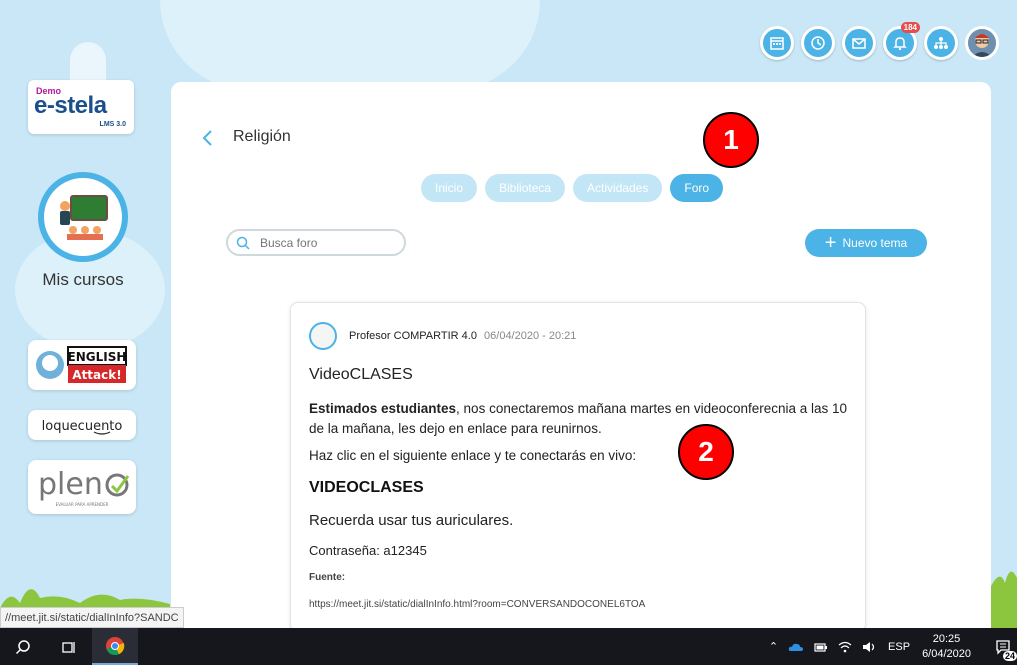 Image resolution: width=1017 pixels, height=665 pixels. What do you see at coordinates (525, 188) in the screenshot?
I see `tab-biblioteca: Biblioteca` at bounding box center [525, 188].